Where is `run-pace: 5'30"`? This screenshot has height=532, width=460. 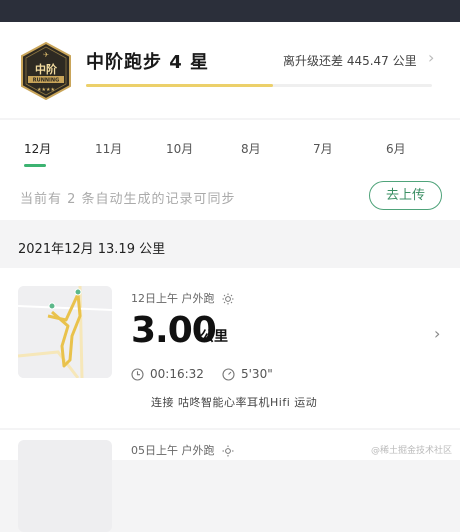 run-pace: 5'30" is located at coordinates (247, 374).